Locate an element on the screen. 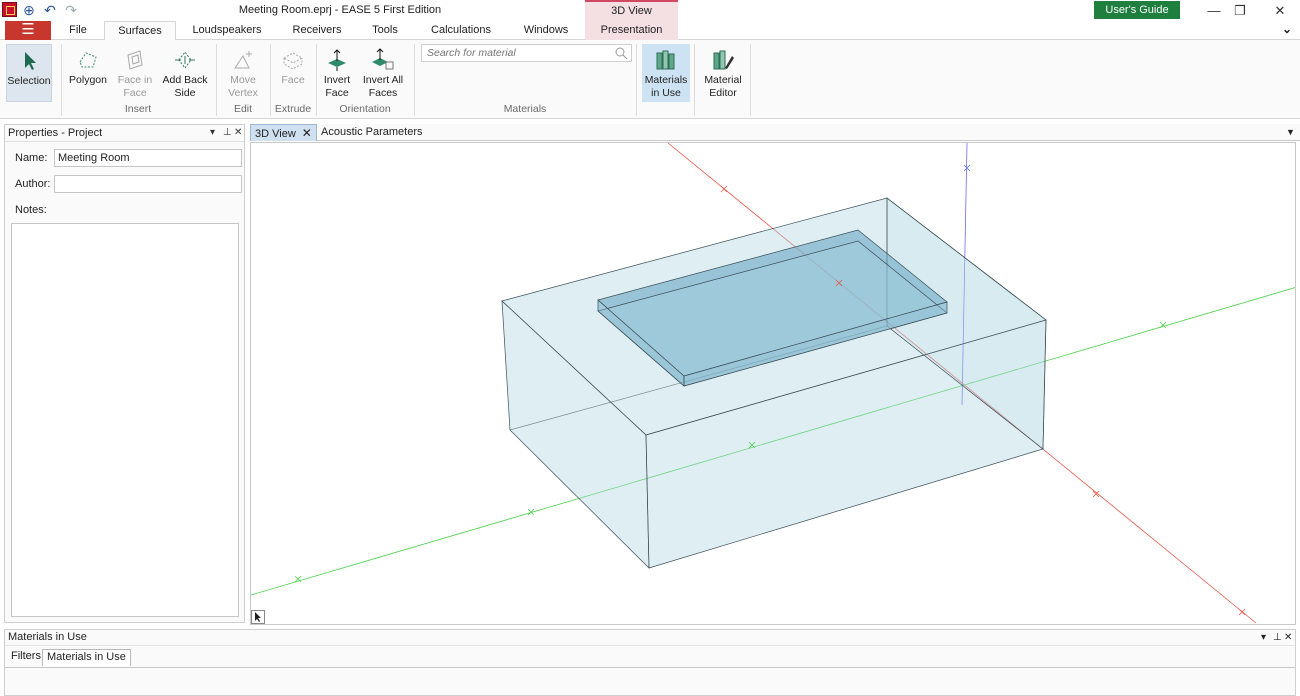  material-editor-label-1: Material is located at coordinates (723, 80).